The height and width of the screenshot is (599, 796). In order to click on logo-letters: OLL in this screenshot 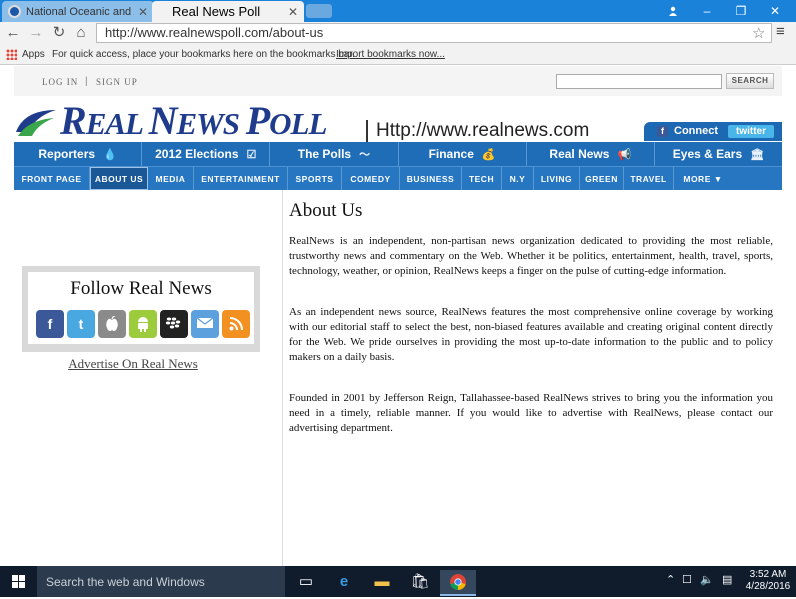, I will do `click(298, 123)`.